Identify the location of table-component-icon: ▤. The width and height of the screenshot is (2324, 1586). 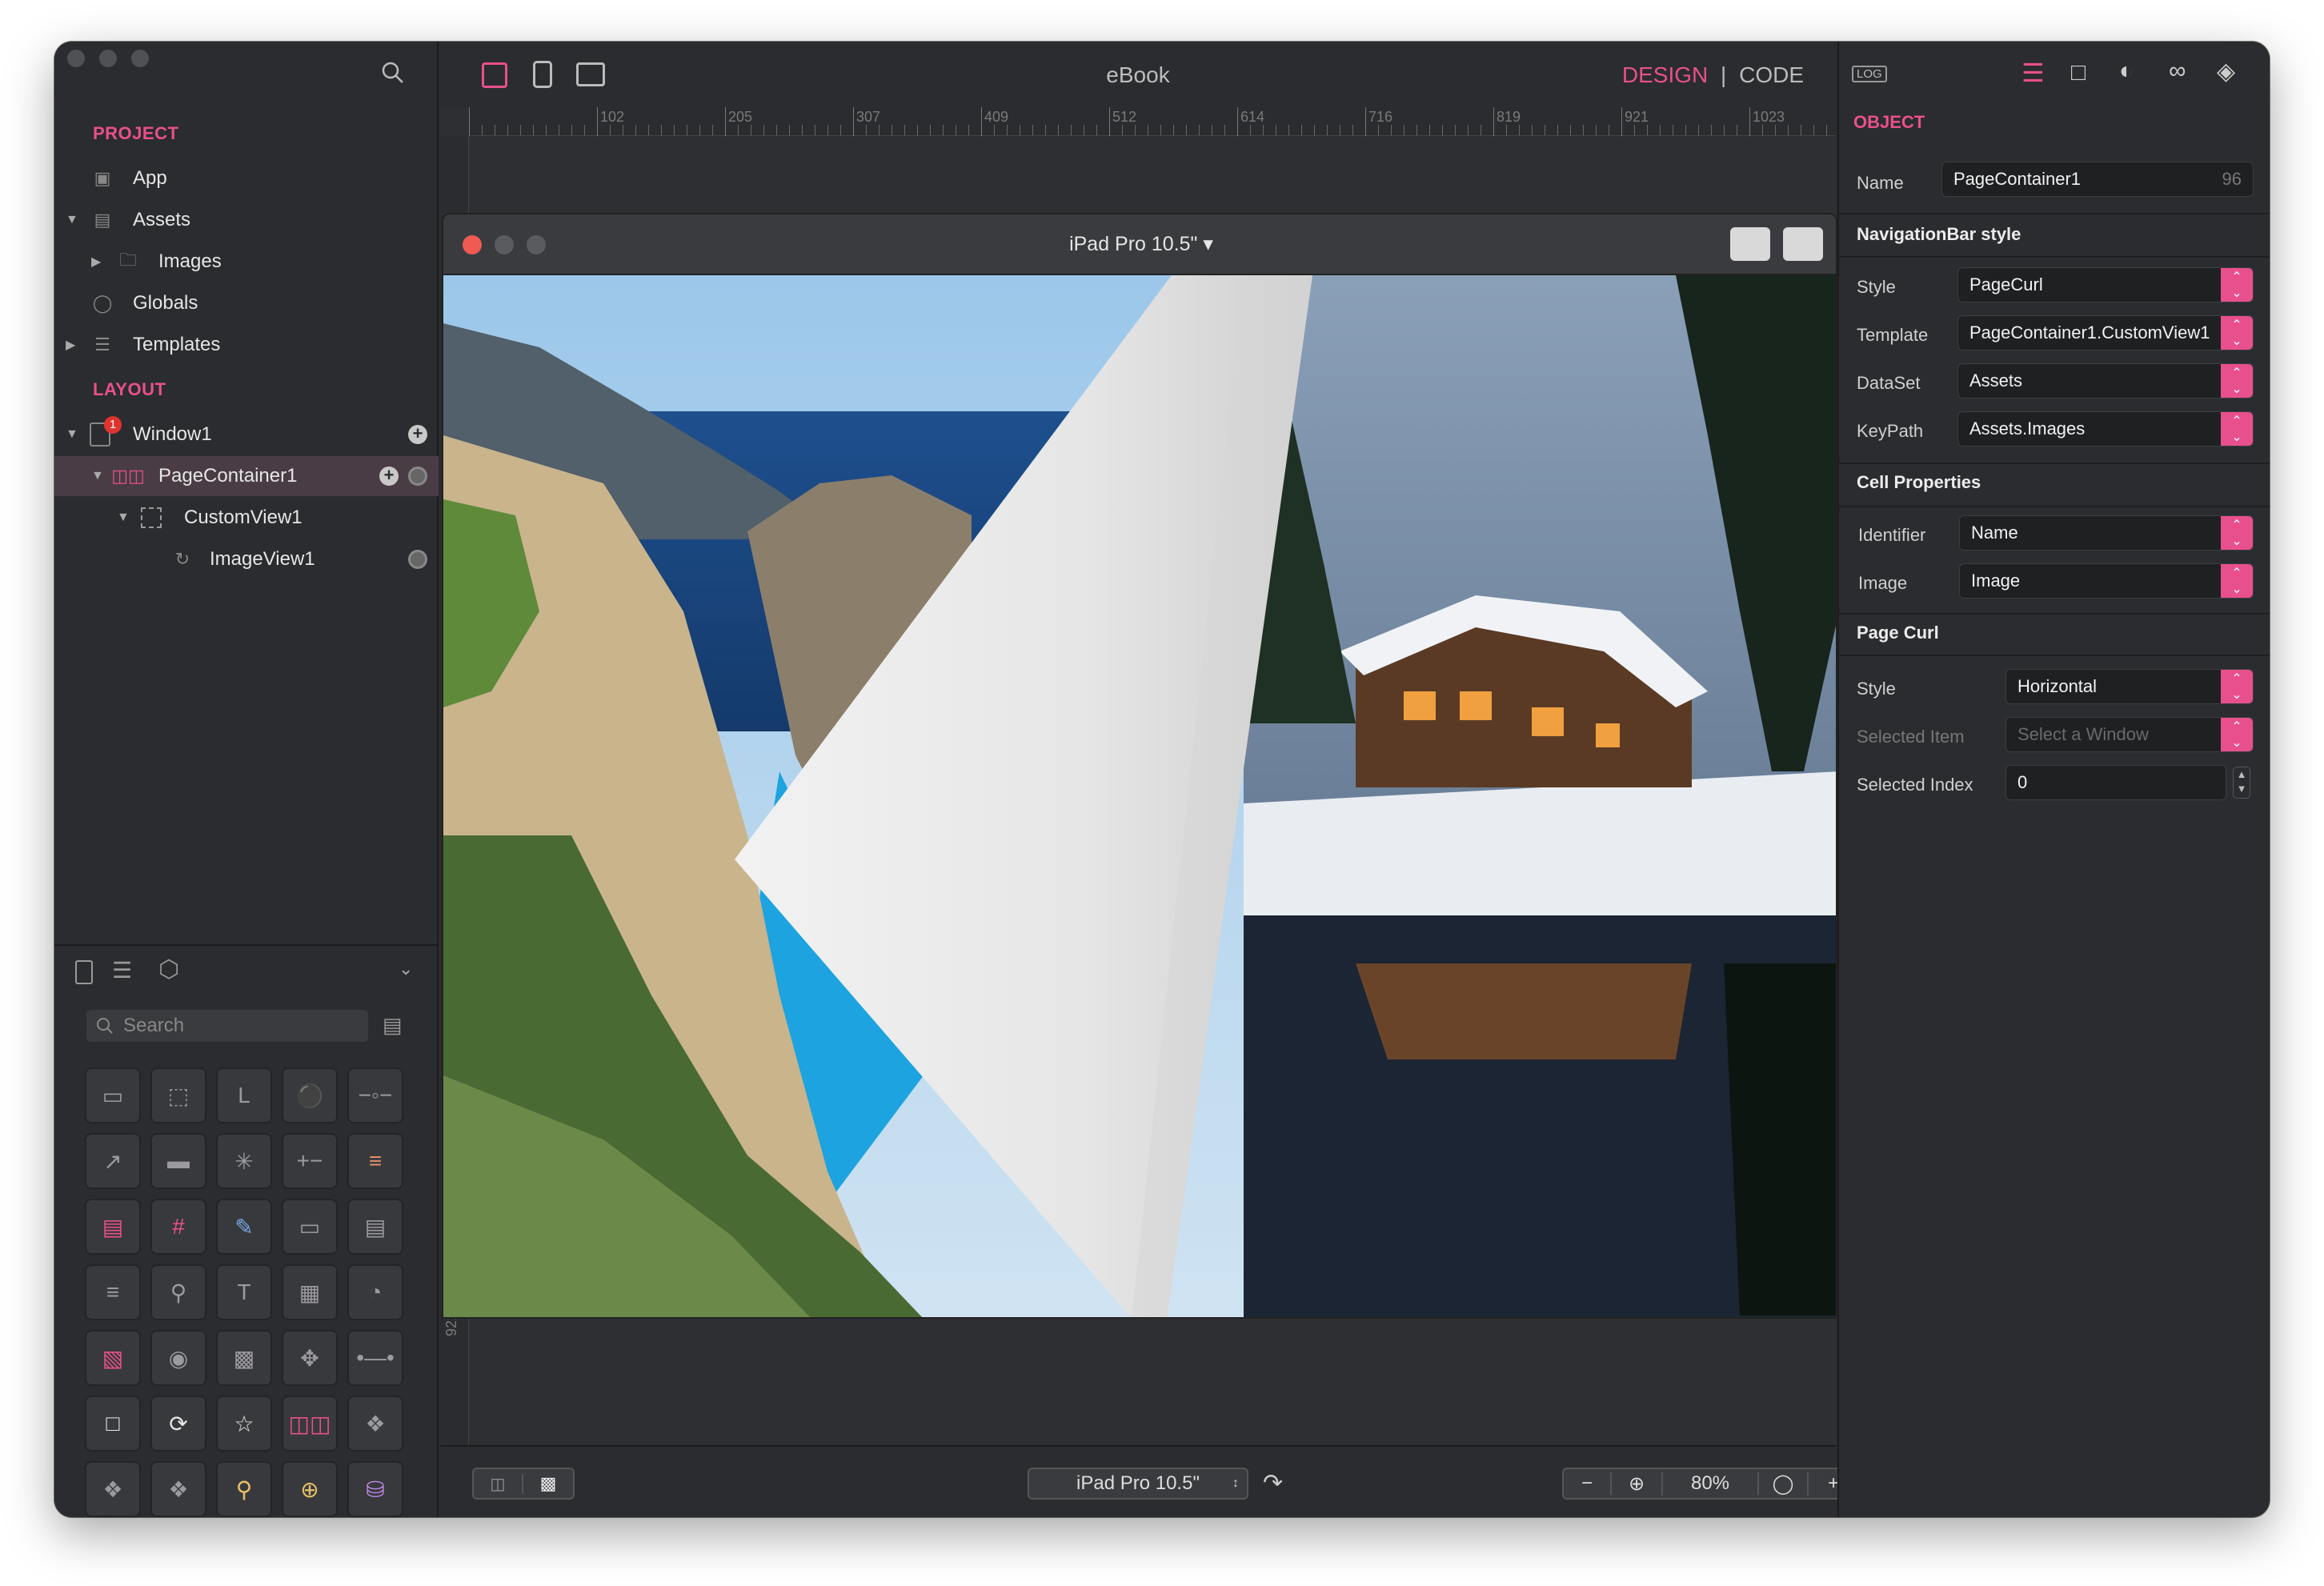
(113, 1227).